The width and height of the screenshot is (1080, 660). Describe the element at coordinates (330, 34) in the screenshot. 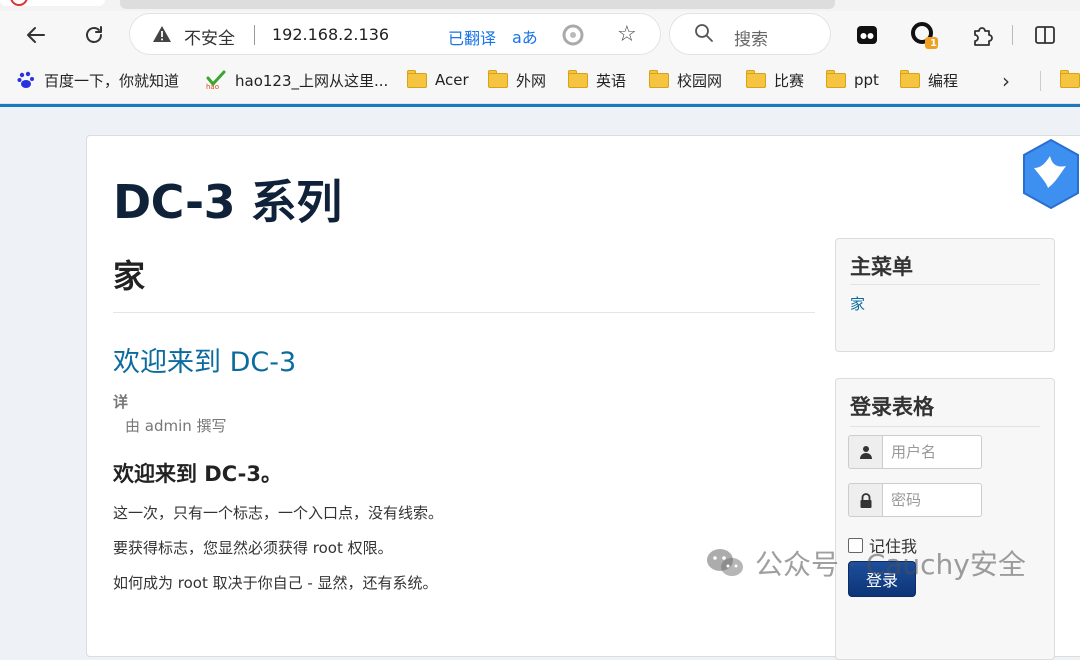

I see `url-text: 192.168.2.136` at that location.